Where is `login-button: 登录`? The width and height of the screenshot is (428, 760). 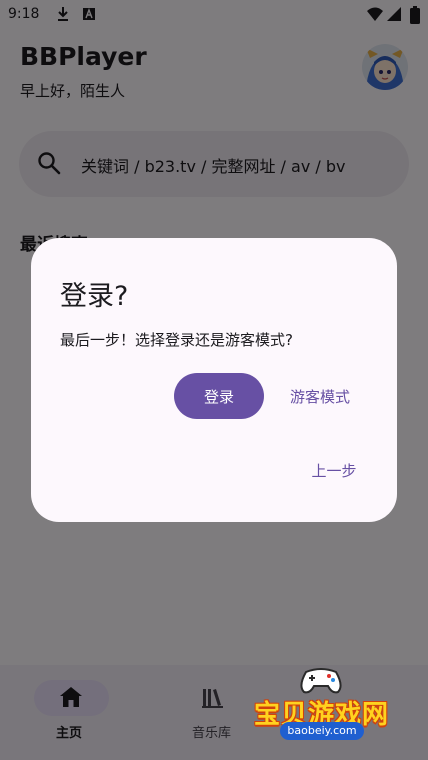 login-button: 登录 is located at coordinates (219, 396).